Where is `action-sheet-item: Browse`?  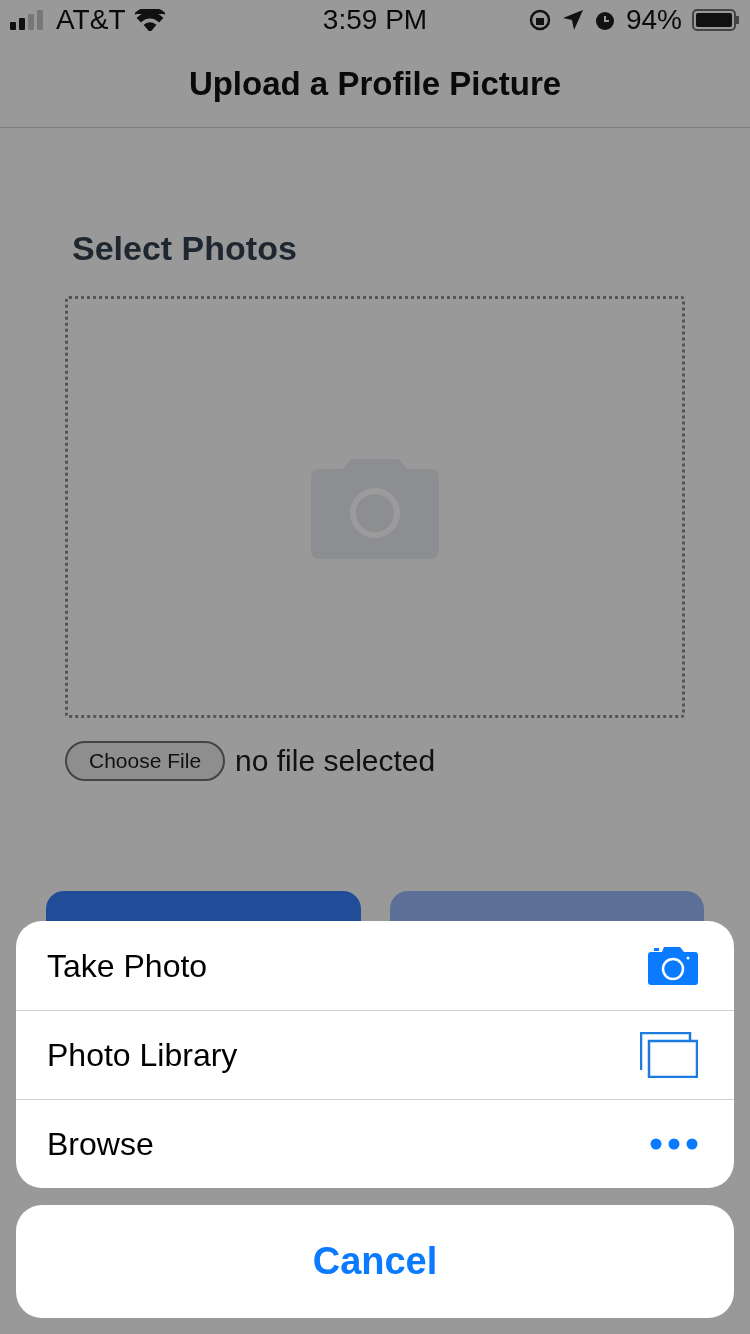 action-sheet-item: Browse is located at coordinates (375, 1143).